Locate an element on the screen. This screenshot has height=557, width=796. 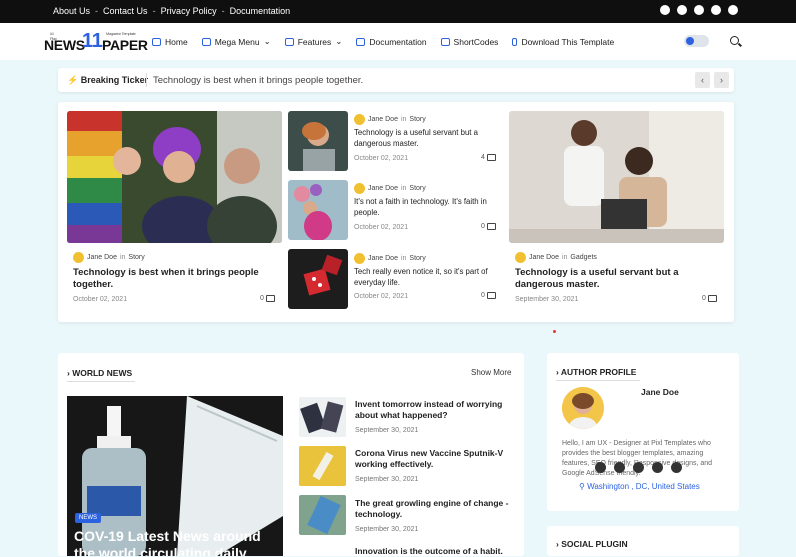
featured-image-left is located at coordinates (174, 177).